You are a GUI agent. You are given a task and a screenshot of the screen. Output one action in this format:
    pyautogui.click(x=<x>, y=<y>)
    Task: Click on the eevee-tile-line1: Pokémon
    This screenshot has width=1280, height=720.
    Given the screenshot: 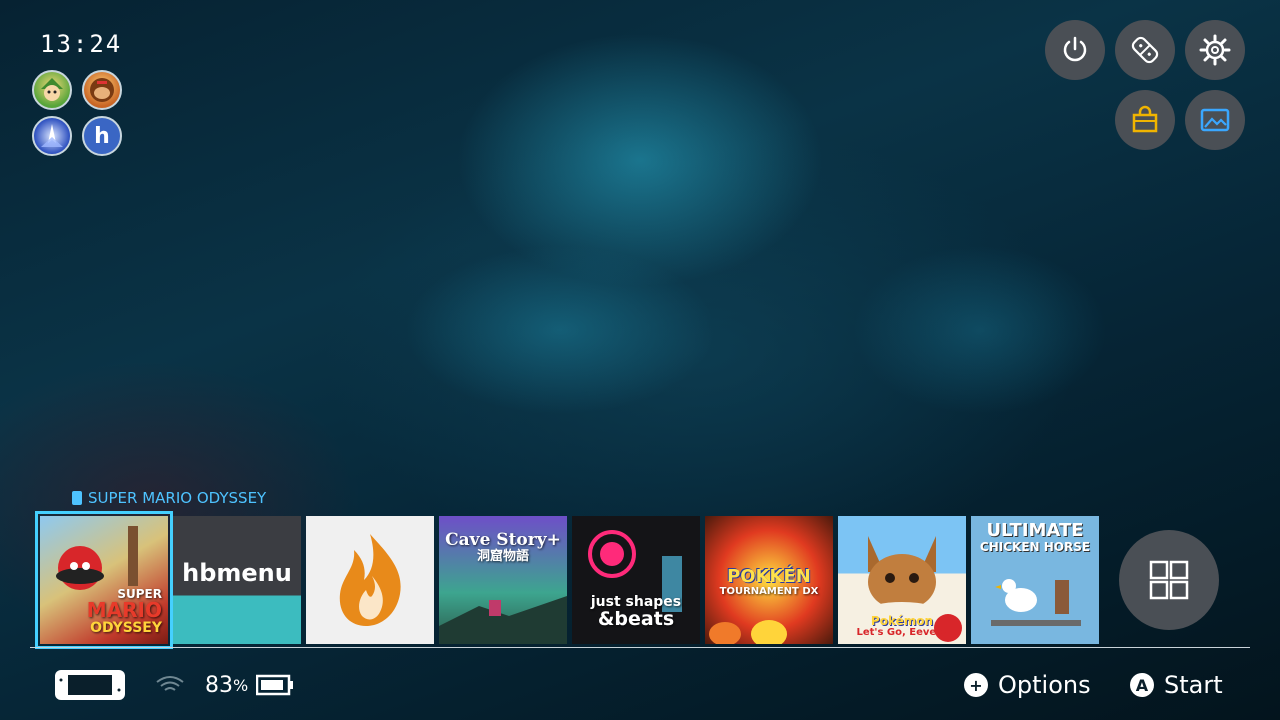 What is the action you would take?
    pyautogui.click(x=902, y=620)
    